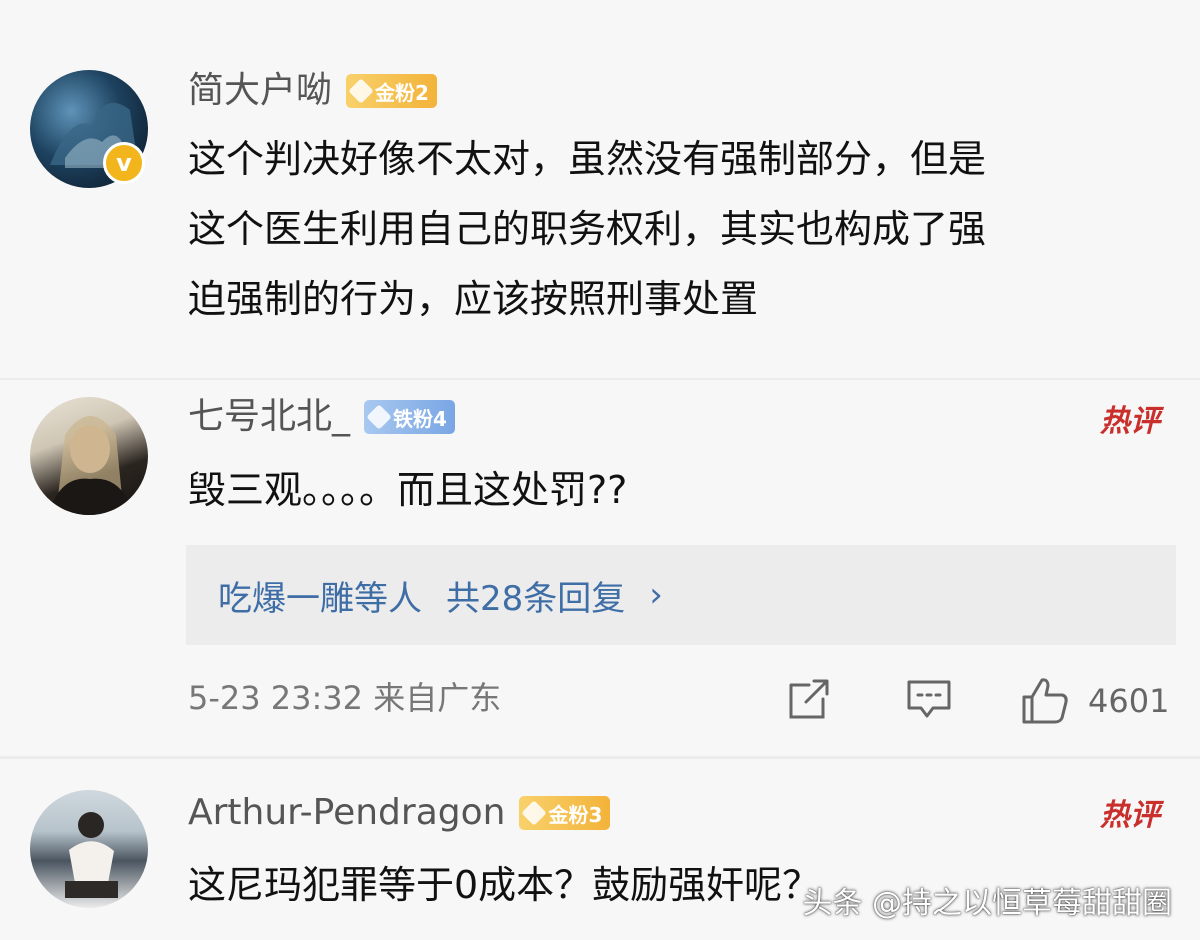  I want to click on comment-line: 这个判决好像不太对，虽然没有强制部分，但是, so click(587, 159).